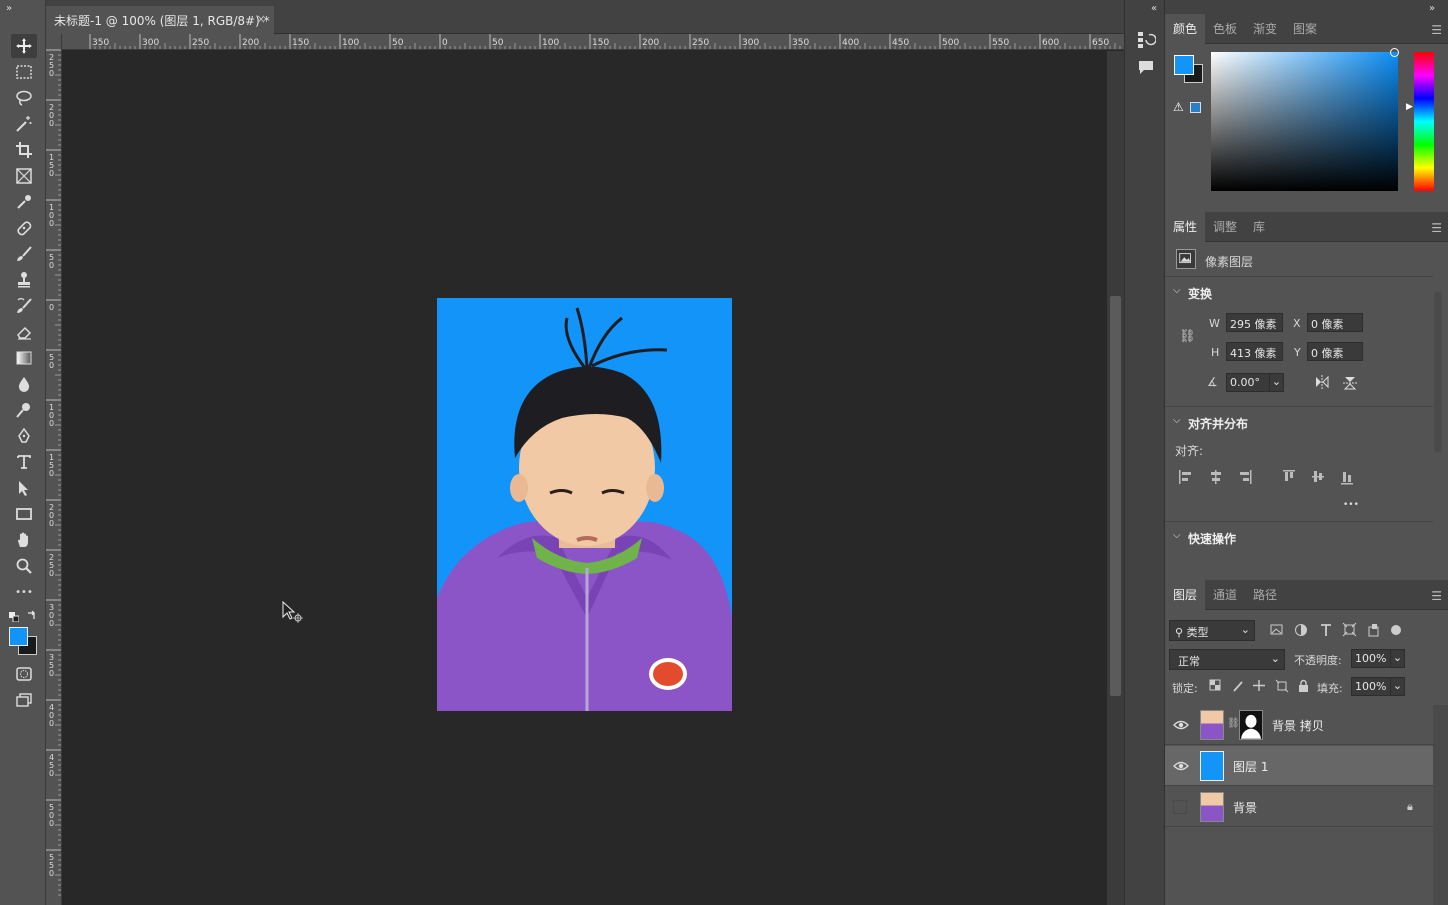  Describe the element at coordinates (1397, 686) in the screenshot. I see `fill-dropdown-icon: ⌄` at that location.